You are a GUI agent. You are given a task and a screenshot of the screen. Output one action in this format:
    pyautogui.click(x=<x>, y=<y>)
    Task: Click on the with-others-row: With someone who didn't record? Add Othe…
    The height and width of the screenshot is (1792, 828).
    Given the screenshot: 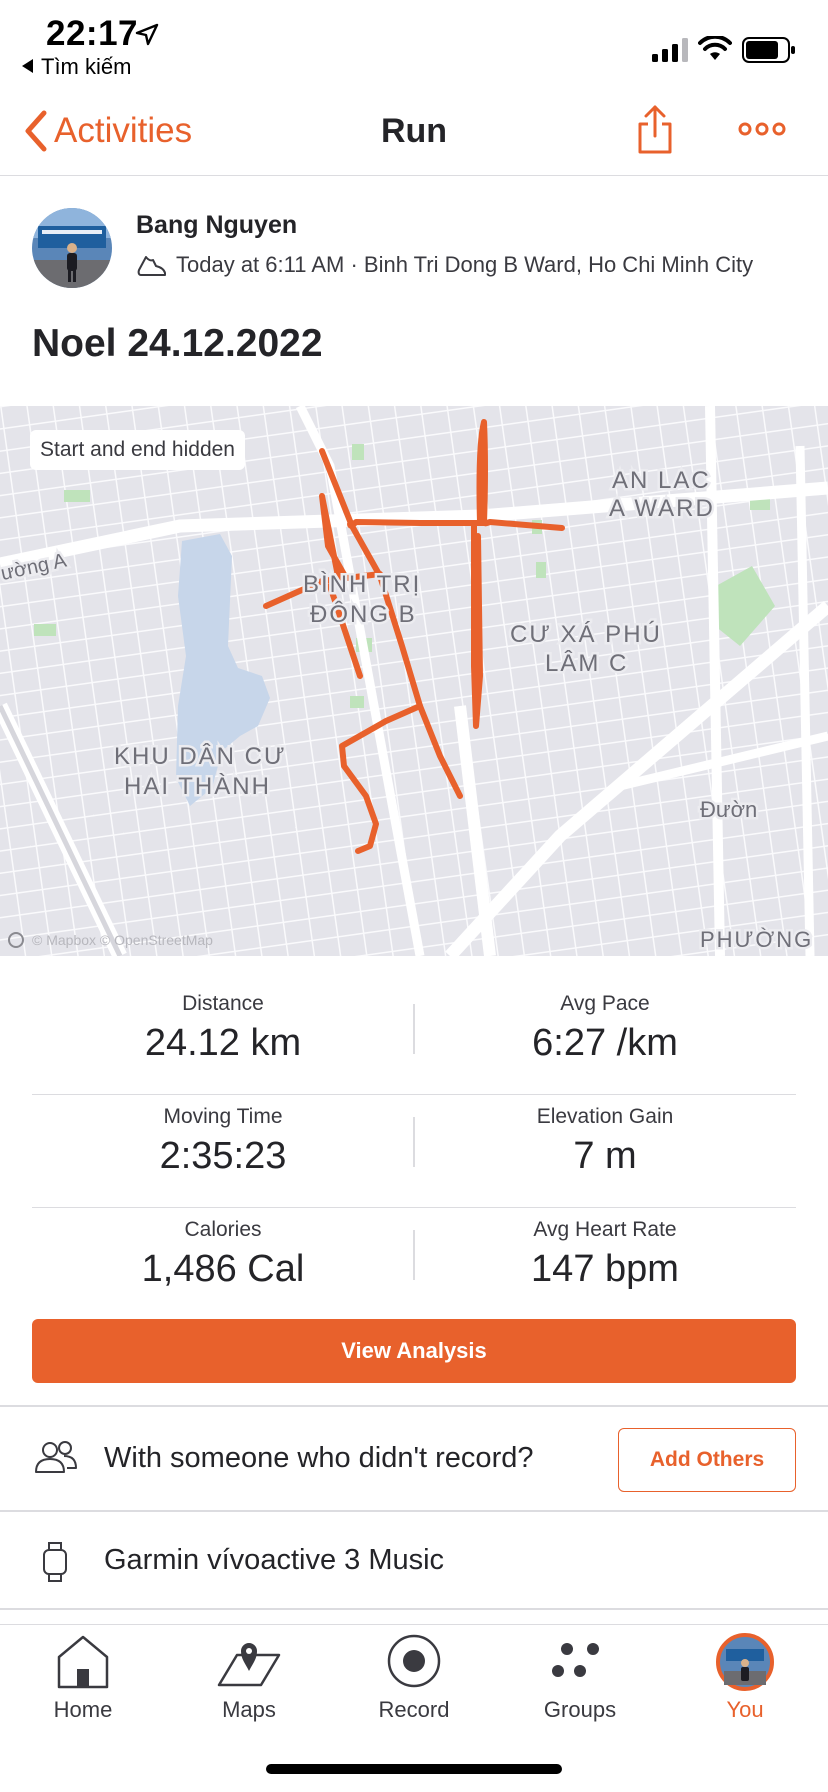 What is the action you would take?
    pyautogui.click(x=414, y=1458)
    